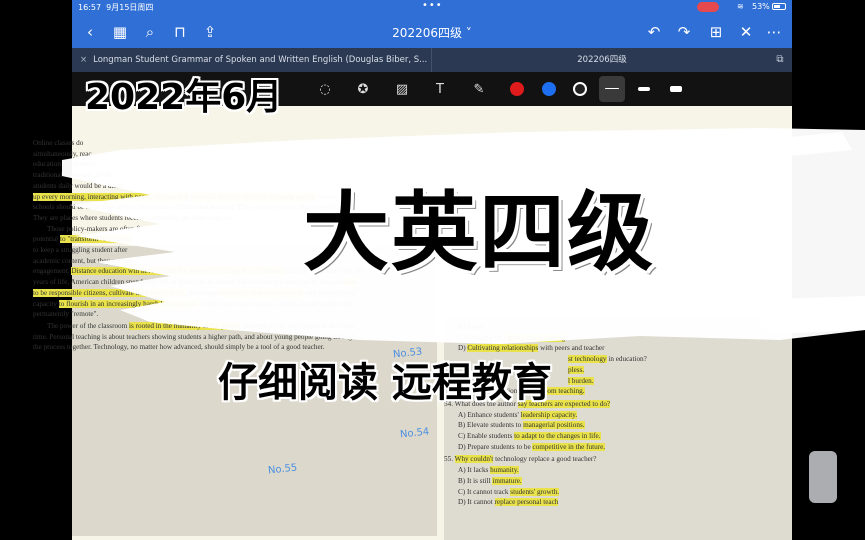  What do you see at coordinates (644, 89) in the screenshot?
I see `stroke-medium` at bounding box center [644, 89].